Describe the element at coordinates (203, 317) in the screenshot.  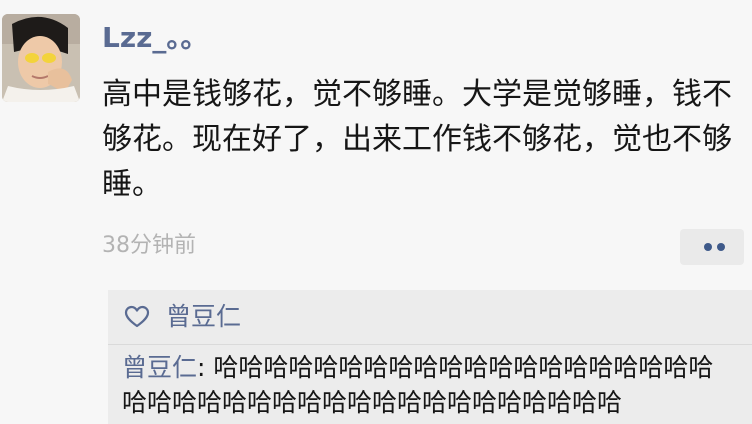
I see `liker-name: 曾豆仁` at that location.